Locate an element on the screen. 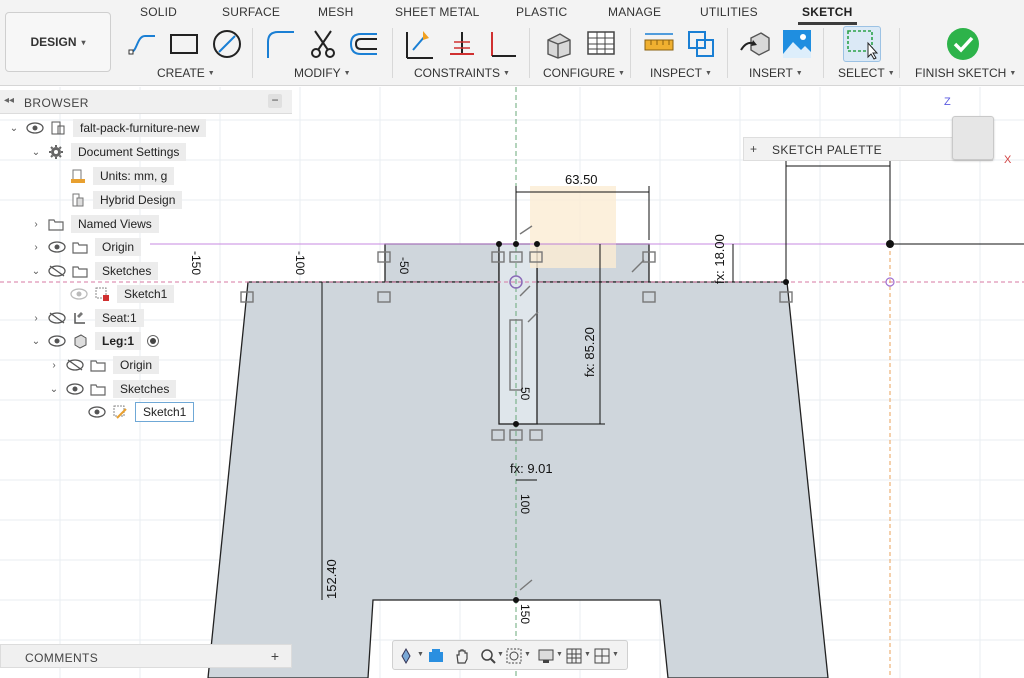 Image resolution: width=1024 pixels, height=678 pixels. tree-node-units: Units: mm, g is located at coordinates (119, 176).